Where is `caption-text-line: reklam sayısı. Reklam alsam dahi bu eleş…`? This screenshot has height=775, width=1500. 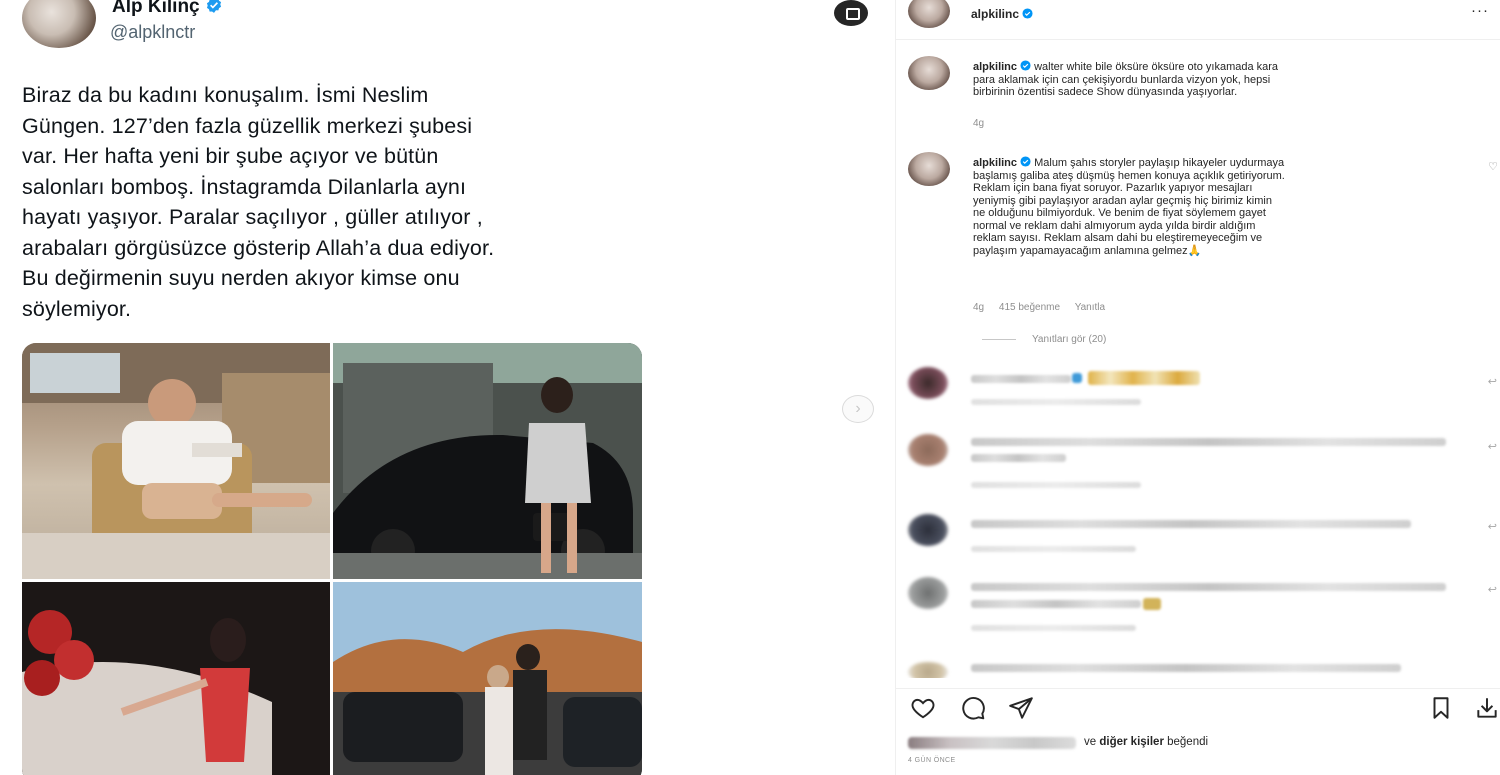 caption-text-line: reklam sayısı. Reklam alsam dahi bu eleş… is located at coordinates (1118, 238).